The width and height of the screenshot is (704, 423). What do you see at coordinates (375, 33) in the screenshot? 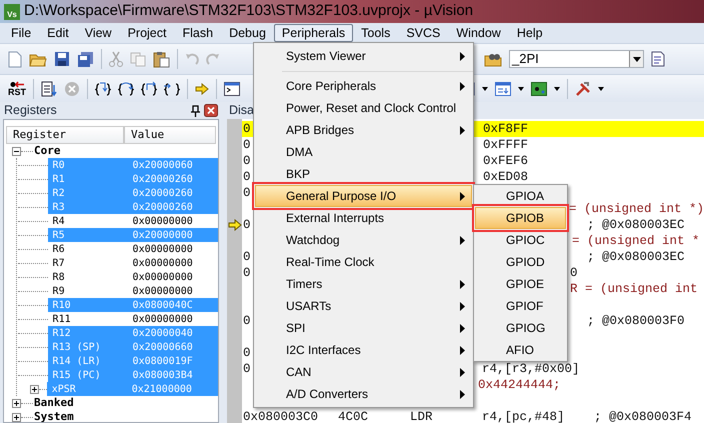
I see `menu-item: Tools` at bounding box center [375, 33].